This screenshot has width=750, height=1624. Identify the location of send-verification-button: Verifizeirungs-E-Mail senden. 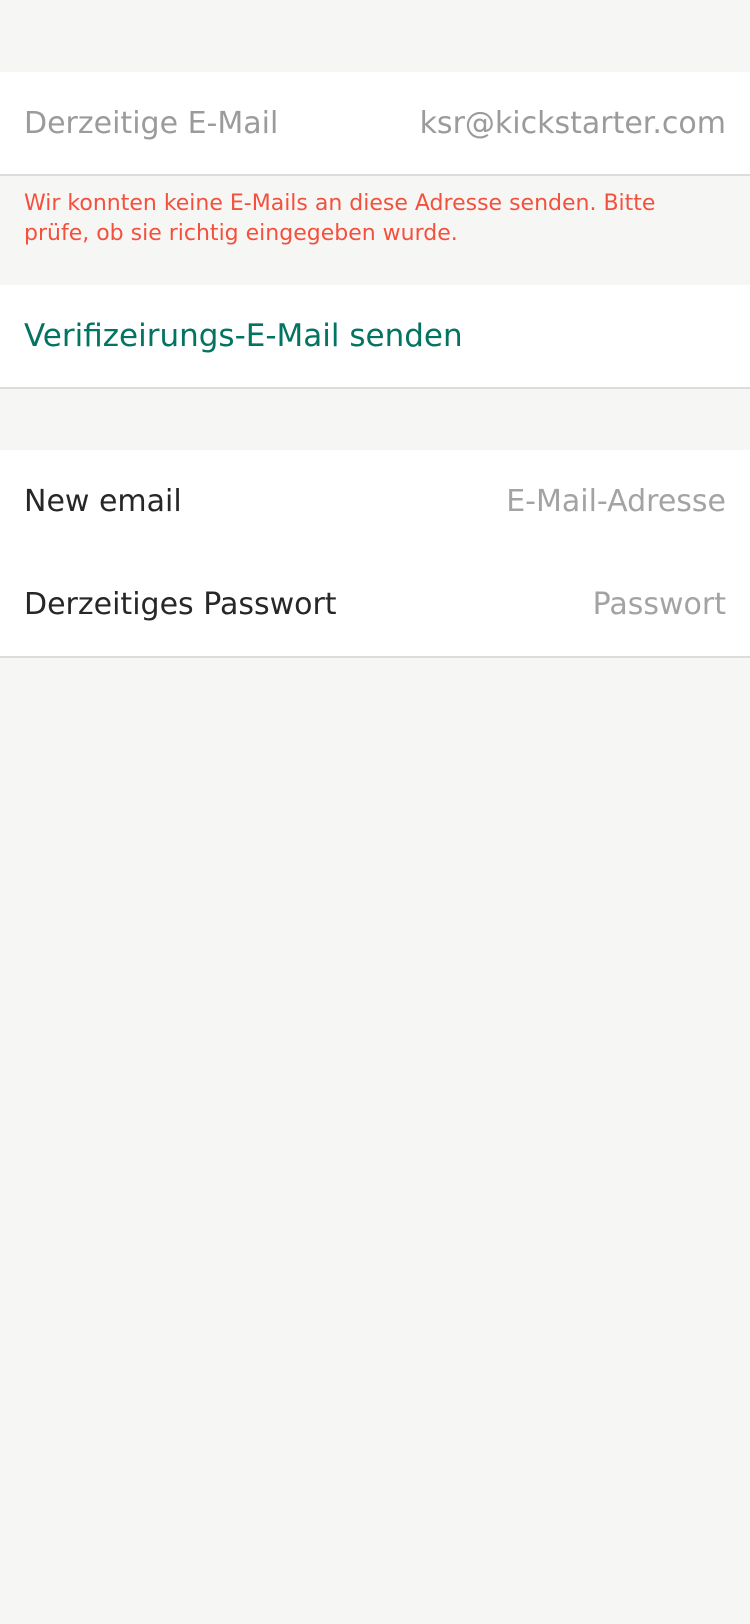
(375, 336).